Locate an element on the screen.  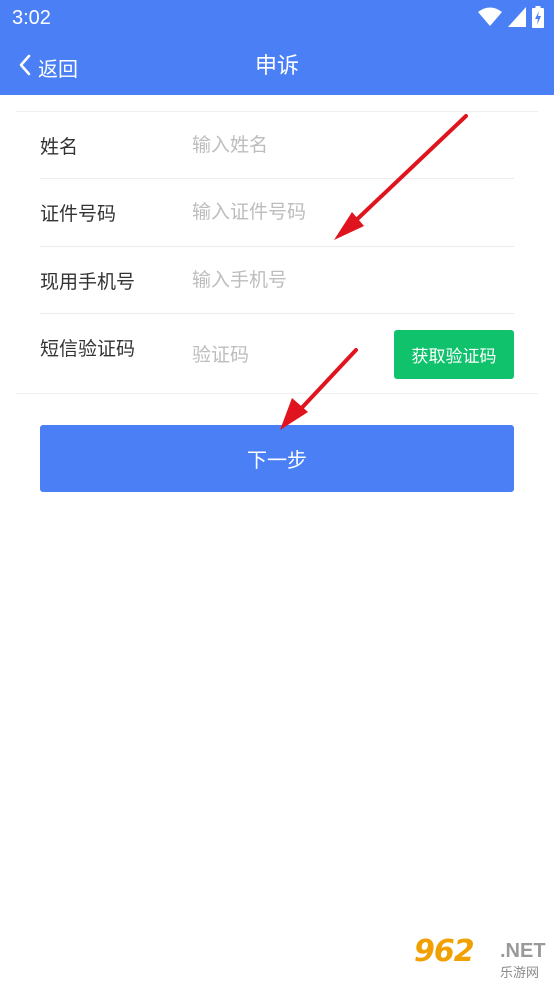
status-time: 3:02 is located at coordinates (31, 18).